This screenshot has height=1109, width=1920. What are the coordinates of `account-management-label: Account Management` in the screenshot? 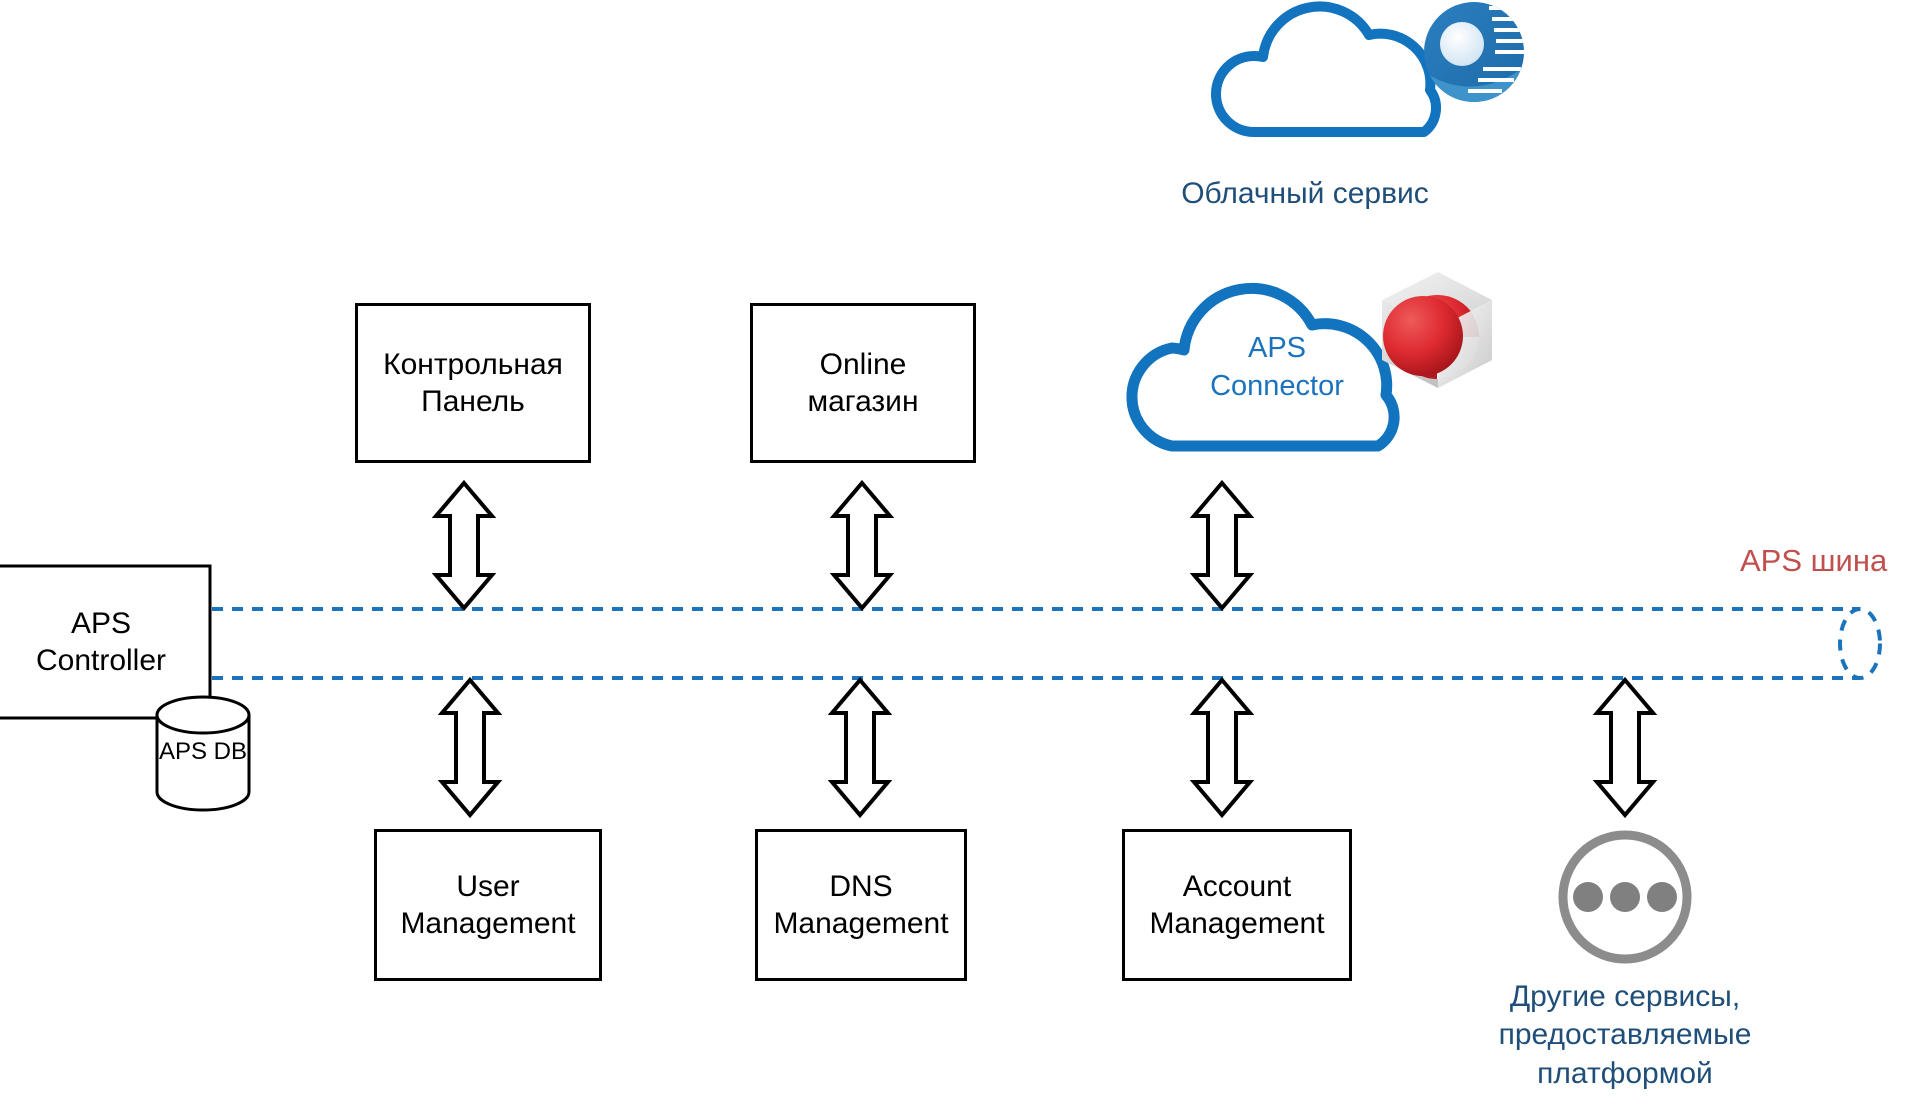 It's located at (1237, 905).